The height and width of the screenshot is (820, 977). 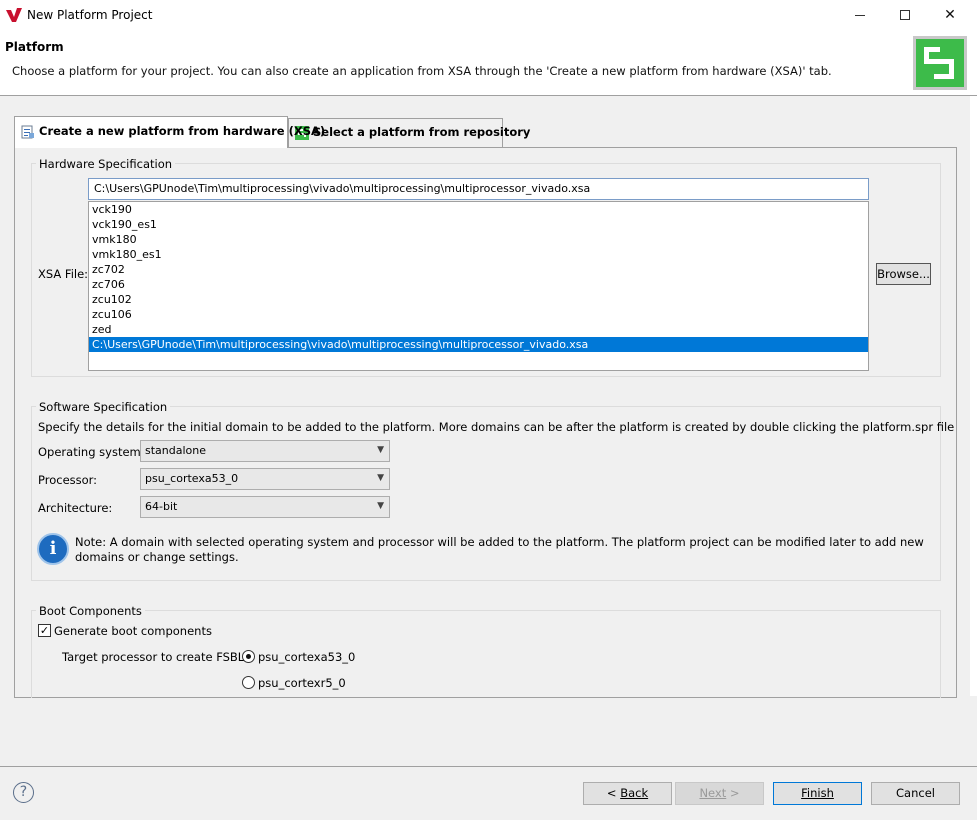 I want to click on boot-components-label: Boot Components, so click(x=90, y=611).